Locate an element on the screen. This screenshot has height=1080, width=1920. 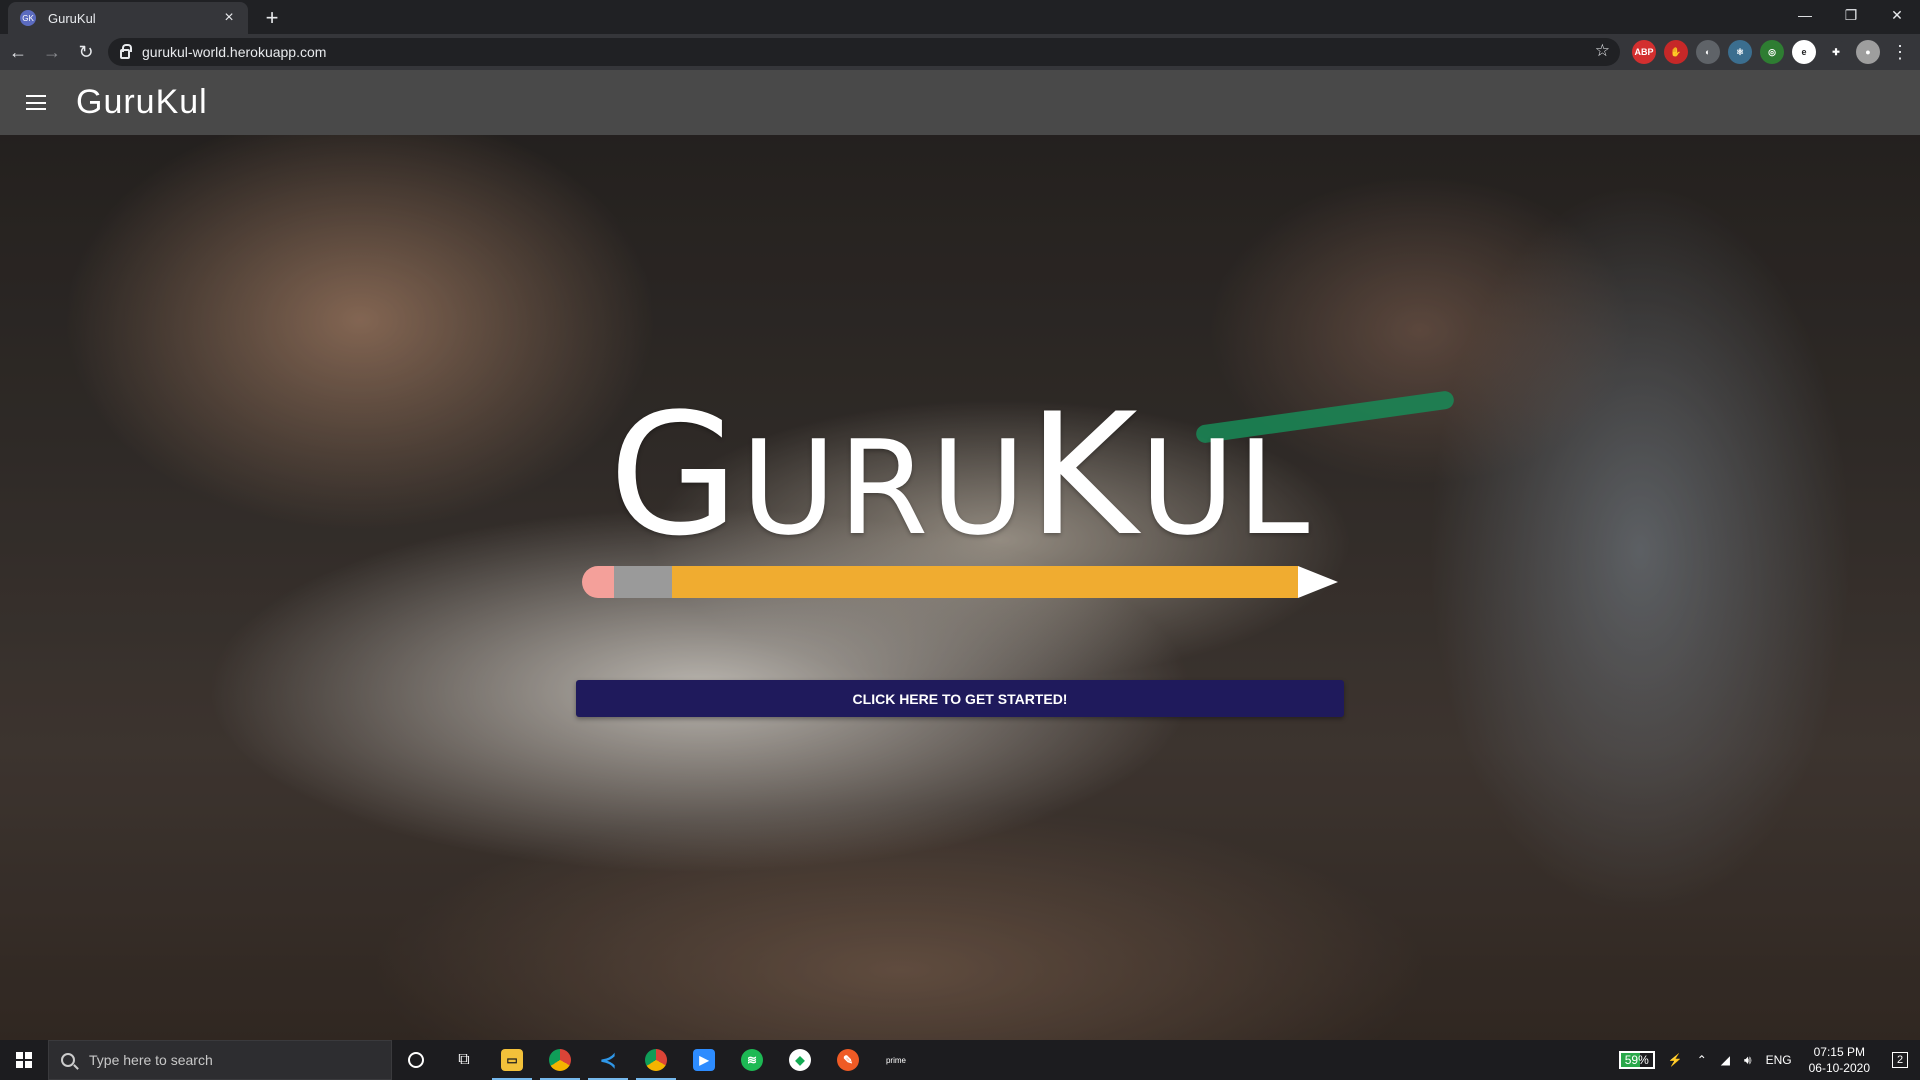
volume-icon: 🔊︎ is located at coordinates (1748, 1060).